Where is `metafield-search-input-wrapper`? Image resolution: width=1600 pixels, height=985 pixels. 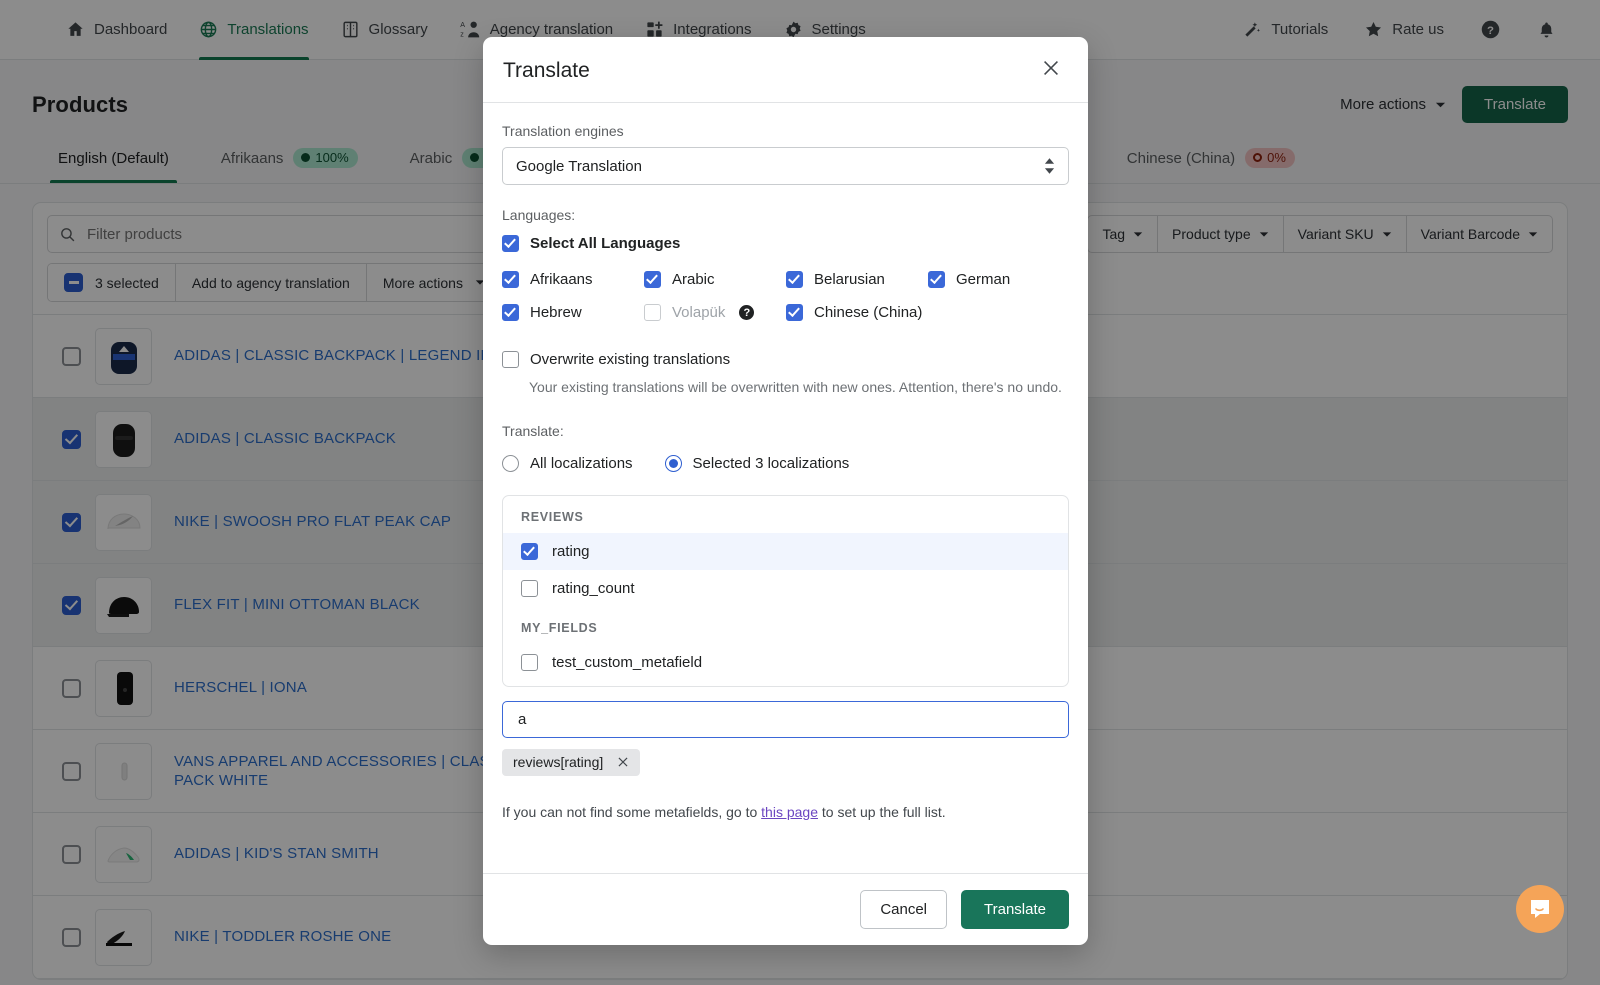
metafield-search-input-wrapper is located at coordinates (785, 719).